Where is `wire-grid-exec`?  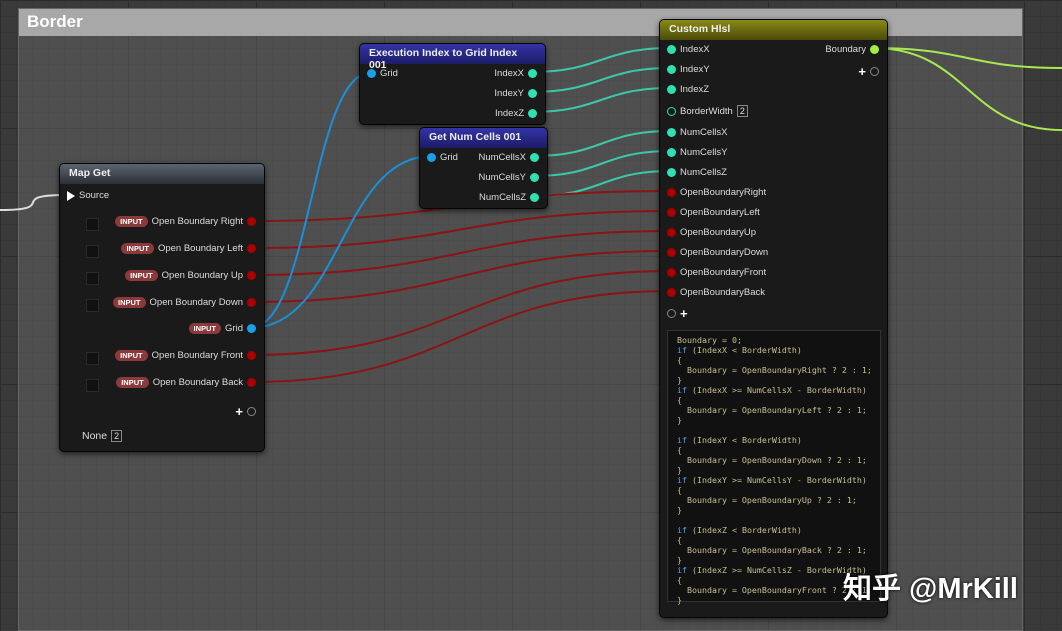 wire-grid-exec is located at coordinates (311, 200).